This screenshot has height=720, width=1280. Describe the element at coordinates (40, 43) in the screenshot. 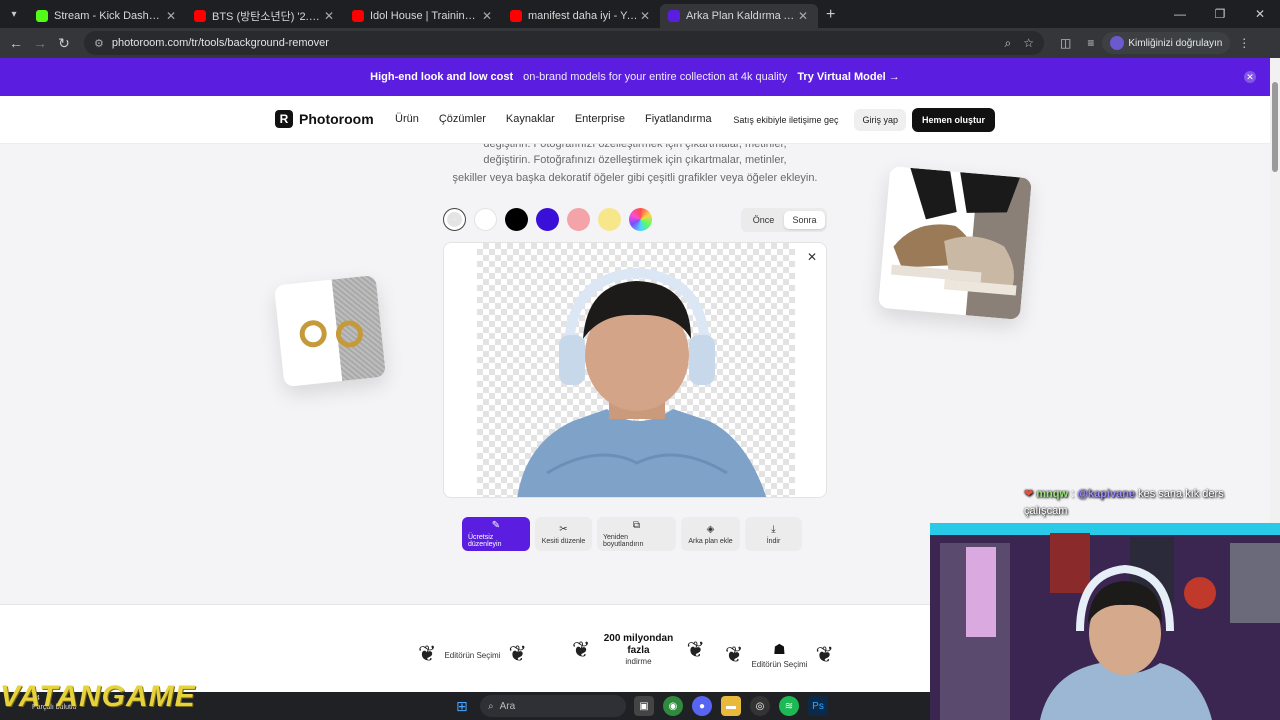

I see `forward-icon: →` at that location.